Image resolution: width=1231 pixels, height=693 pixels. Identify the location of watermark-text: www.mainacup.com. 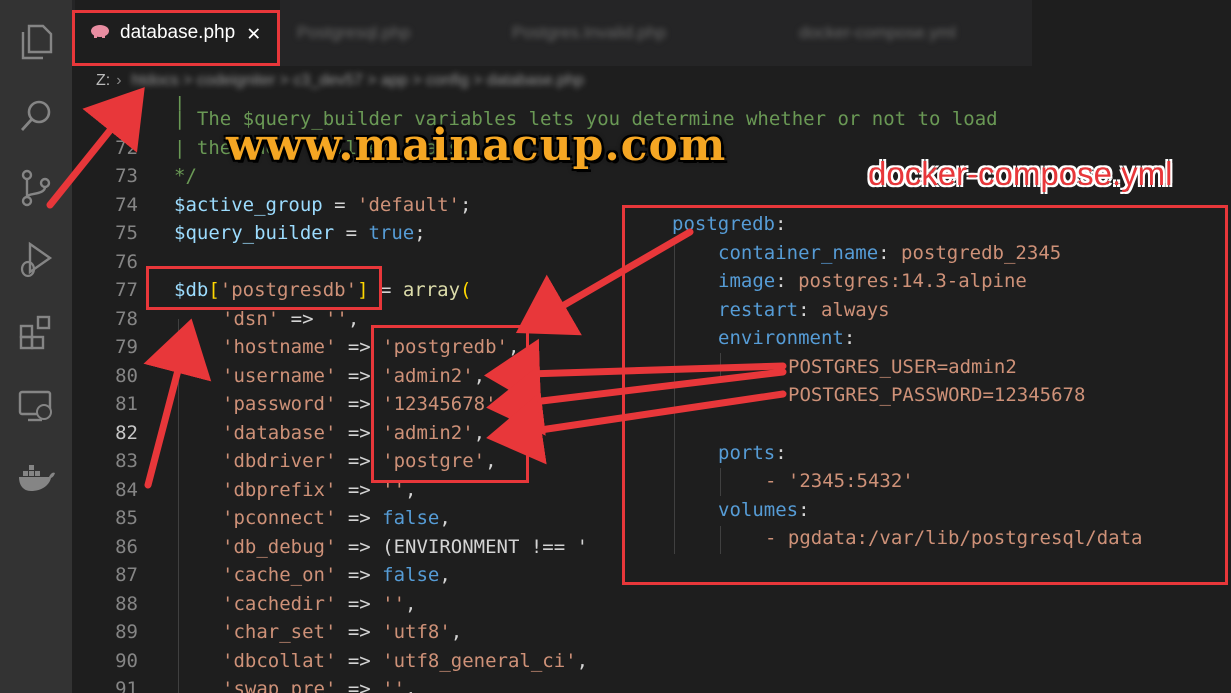
(476, 145).